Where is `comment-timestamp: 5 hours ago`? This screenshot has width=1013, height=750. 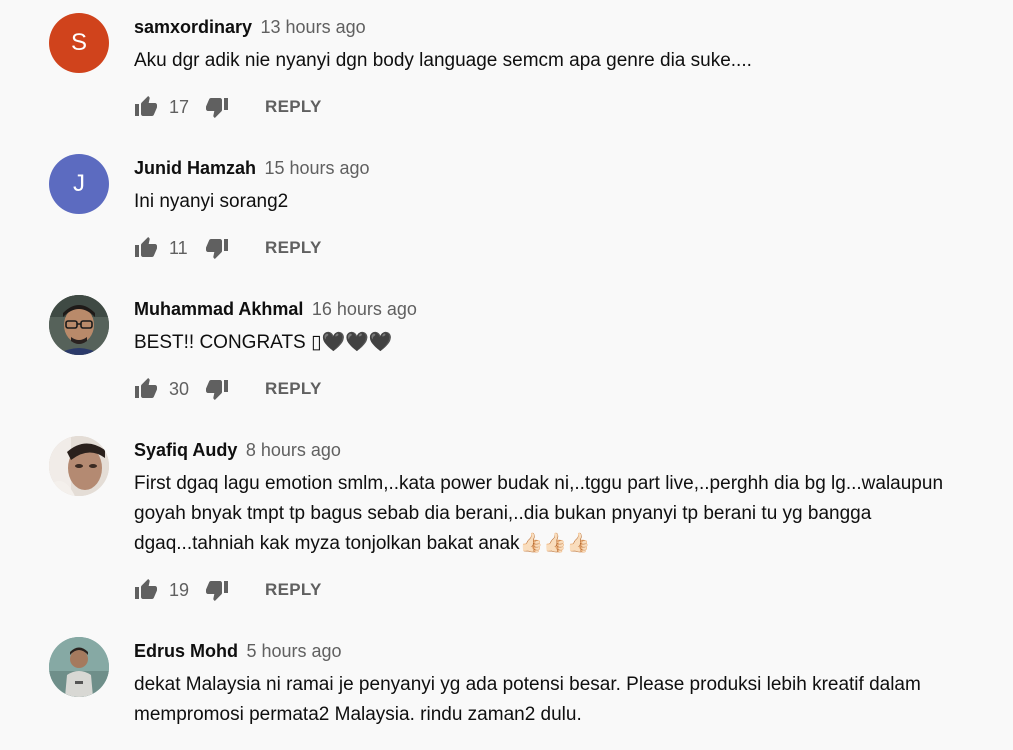 comment-timestamp: 5 hours ago is located at coordinates (293, 651).